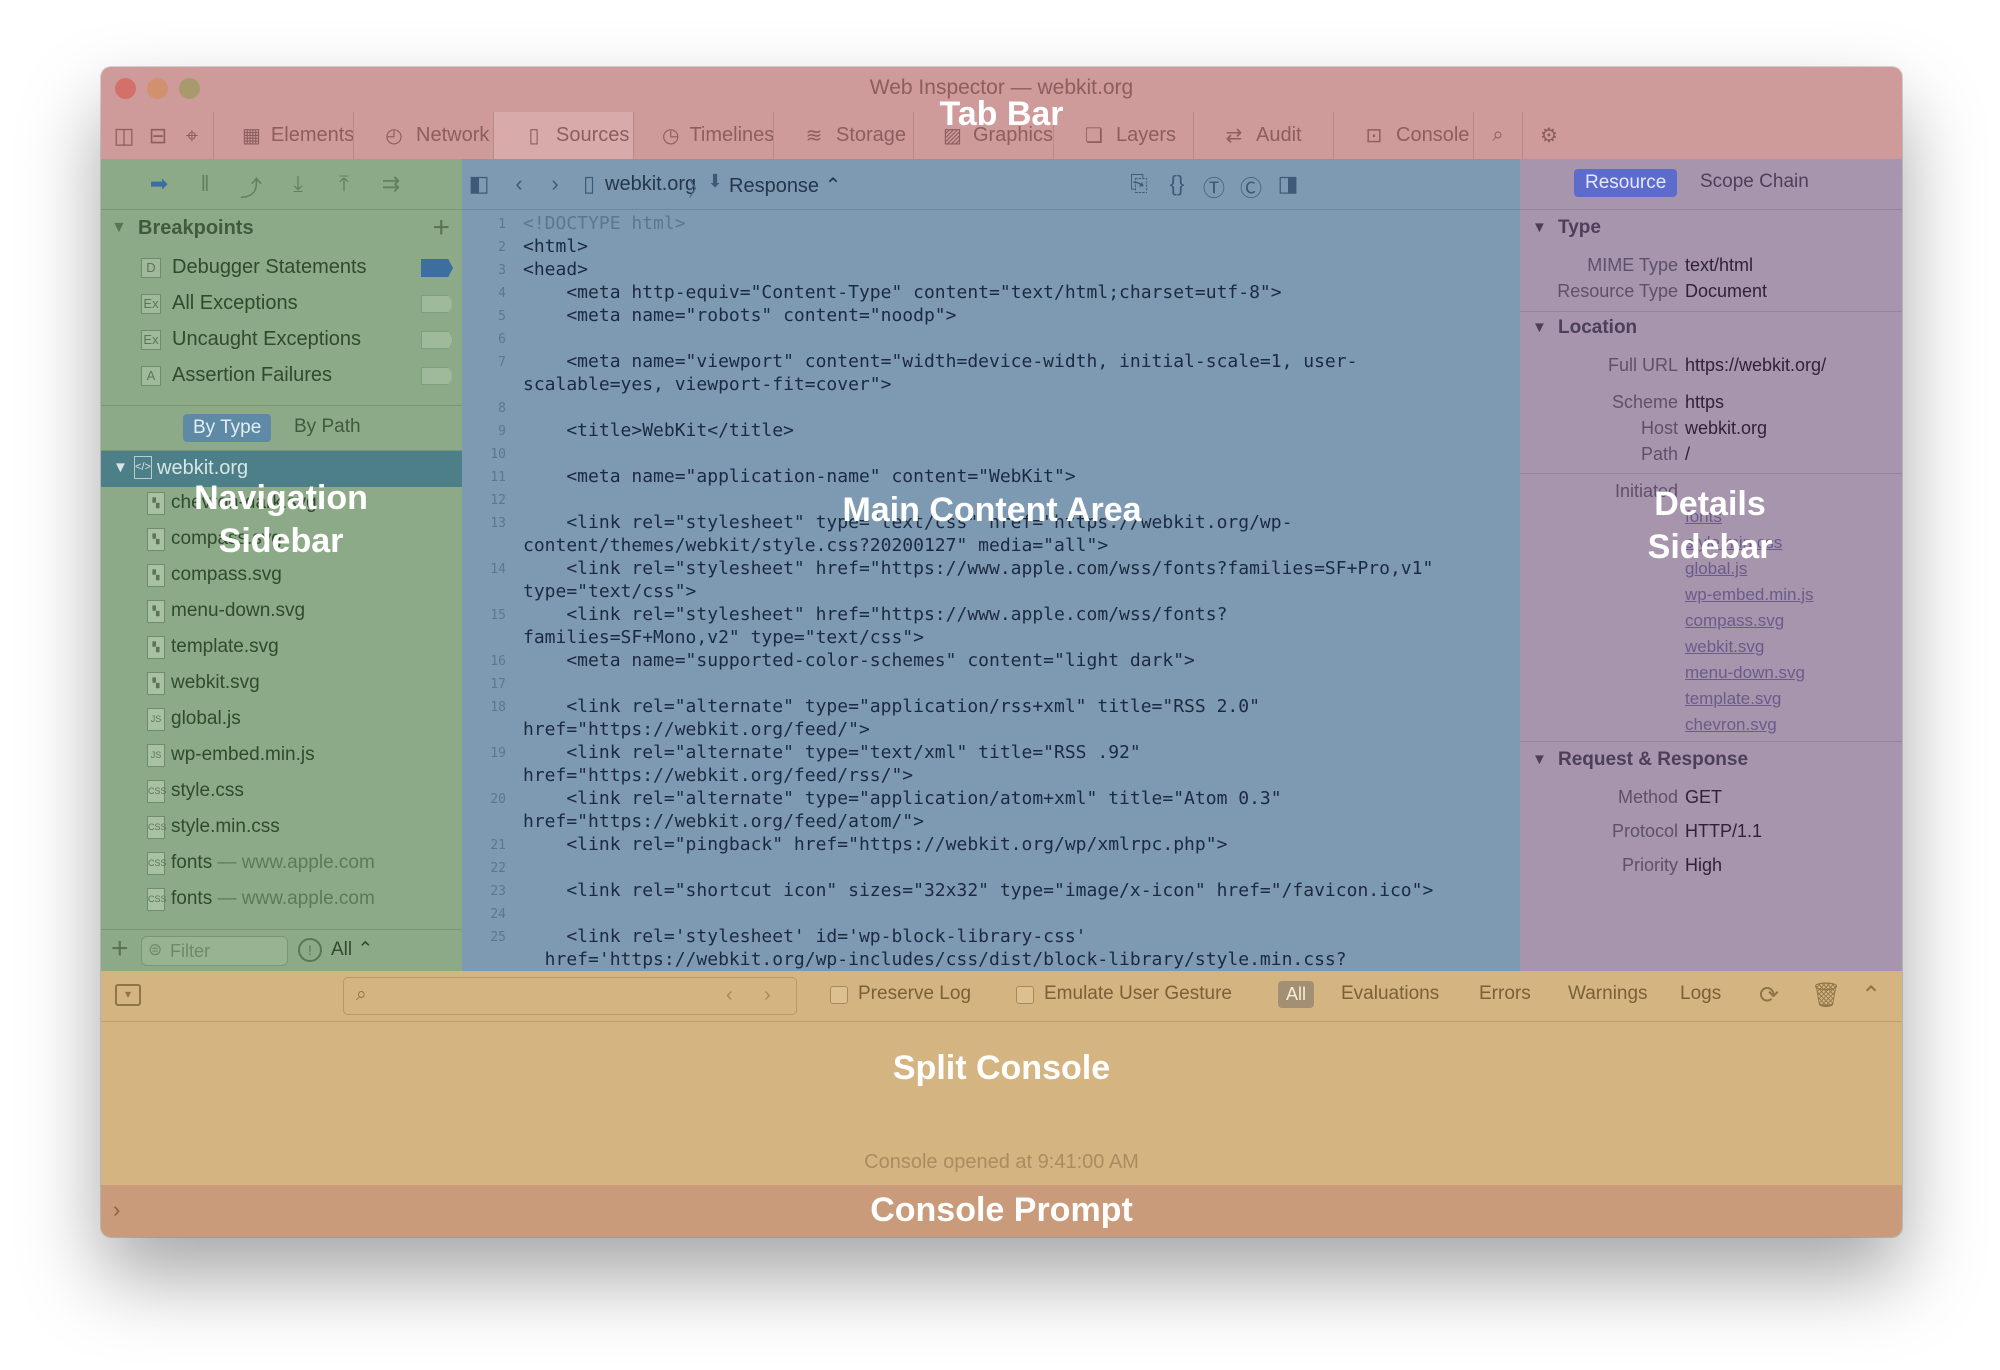 The height and width of the screenshot is (1370, 2000). I want to click on breakpoint-all-exceptions: Ex All Exceptions, so click(281, 307).